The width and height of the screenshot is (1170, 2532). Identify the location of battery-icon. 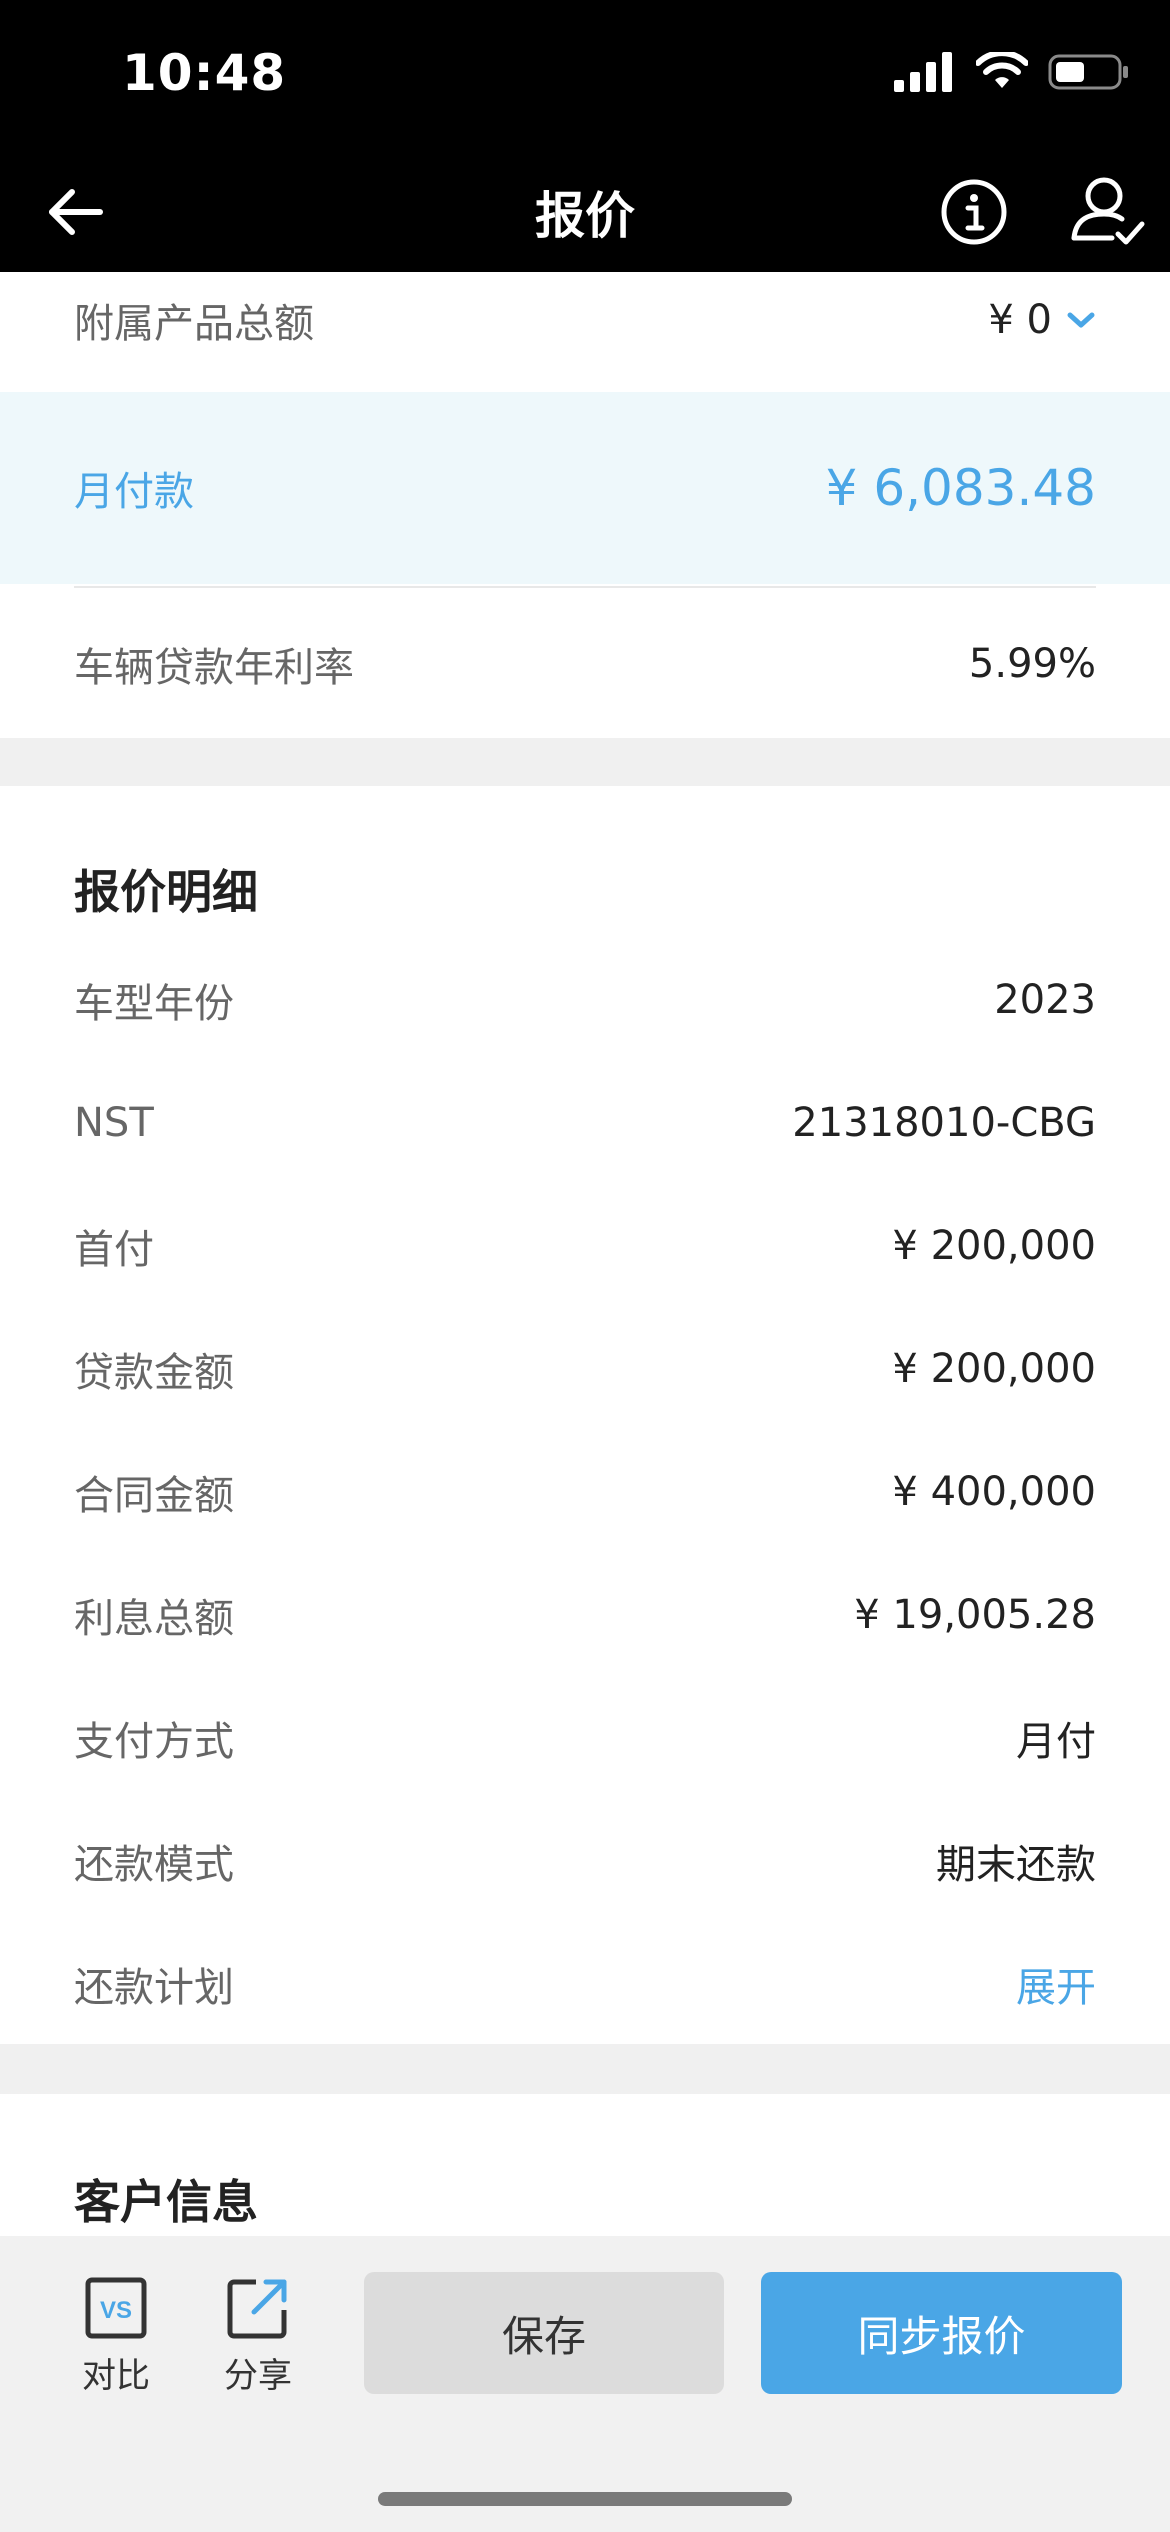
(1088, 72).